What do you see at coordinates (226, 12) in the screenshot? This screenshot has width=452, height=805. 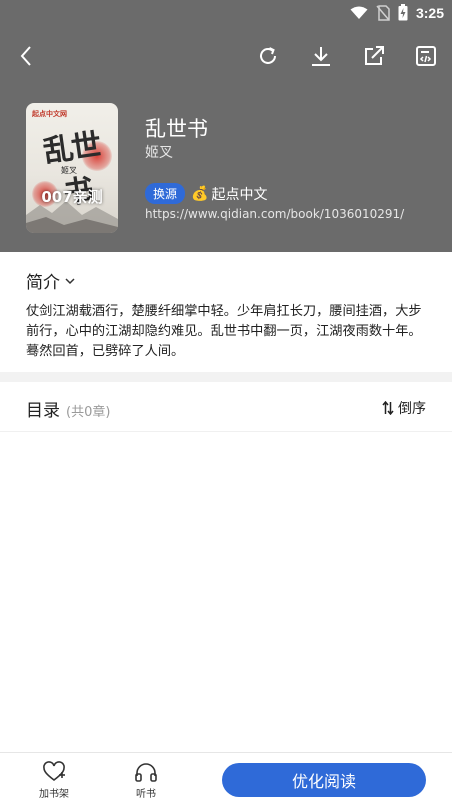 I see `status-bar: 3:25` at bounding box center [226, 12].